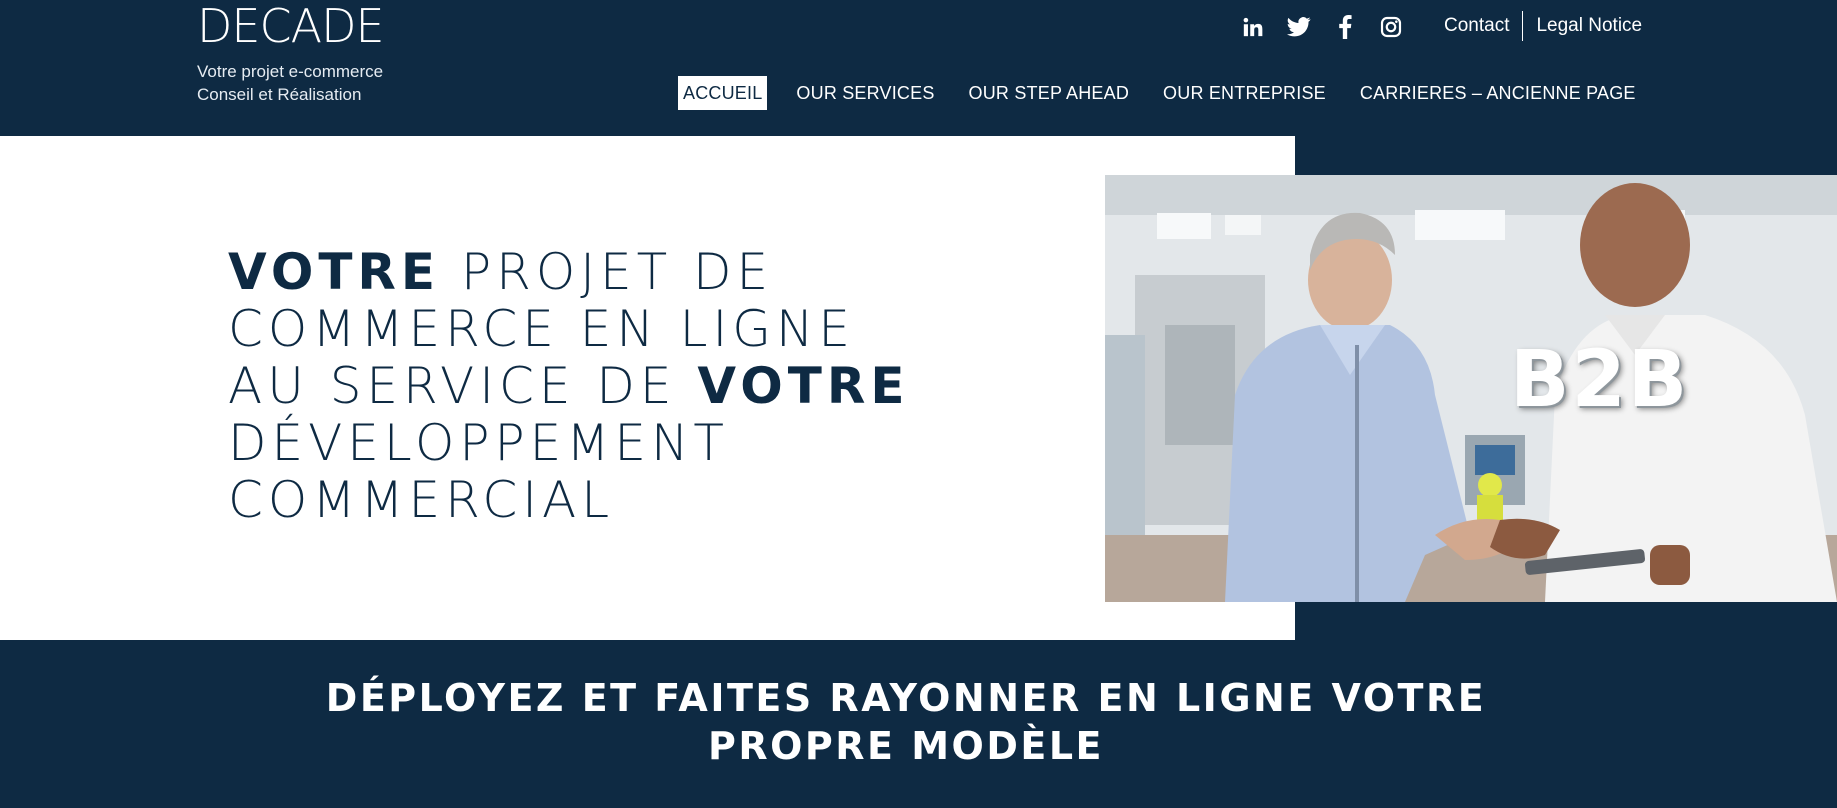 Image resolution: width=1837 pixels, height=808 pixels. What do you see at coordinates (1345, 27) in the screenshot?
I see `facebook-icon` at bounding box center [1345, 27].